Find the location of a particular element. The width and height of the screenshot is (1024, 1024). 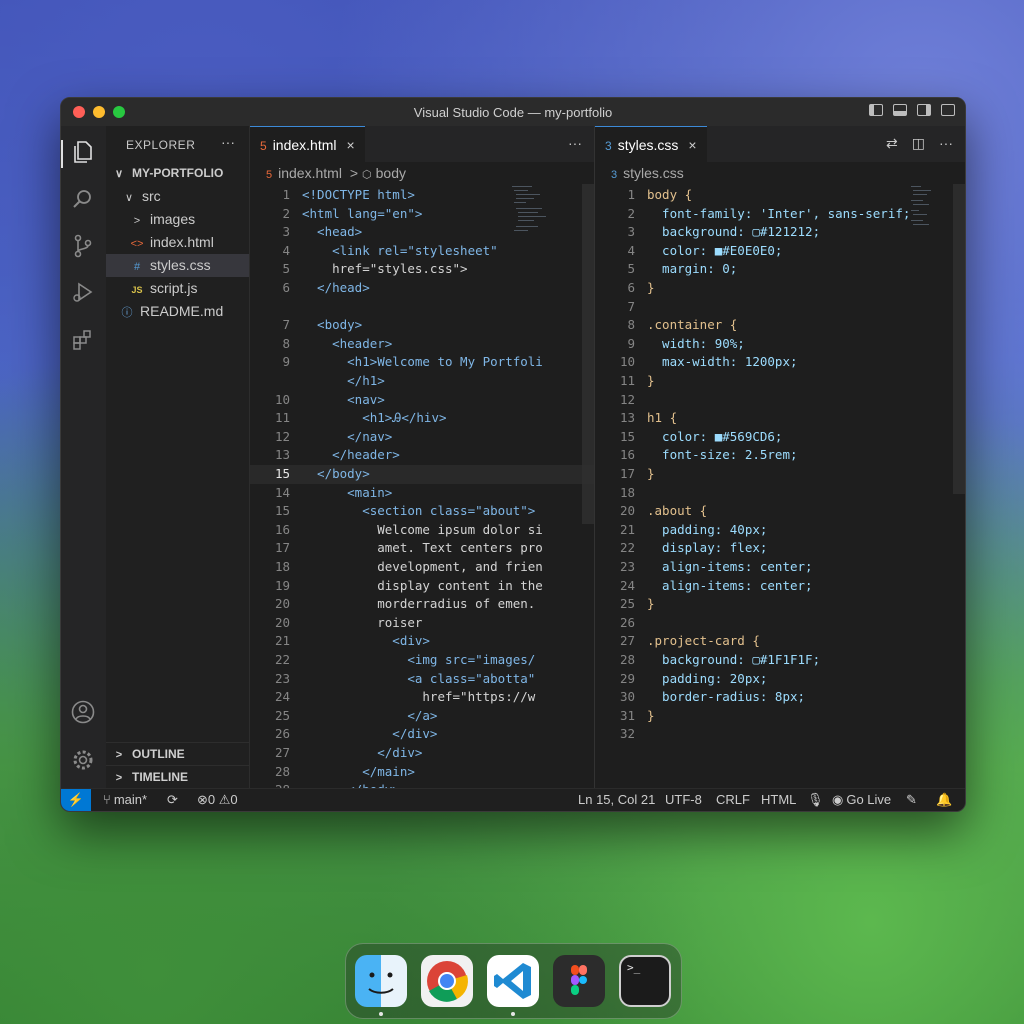

code-line: 22 display: flex; is located at coordinates (780, 548).